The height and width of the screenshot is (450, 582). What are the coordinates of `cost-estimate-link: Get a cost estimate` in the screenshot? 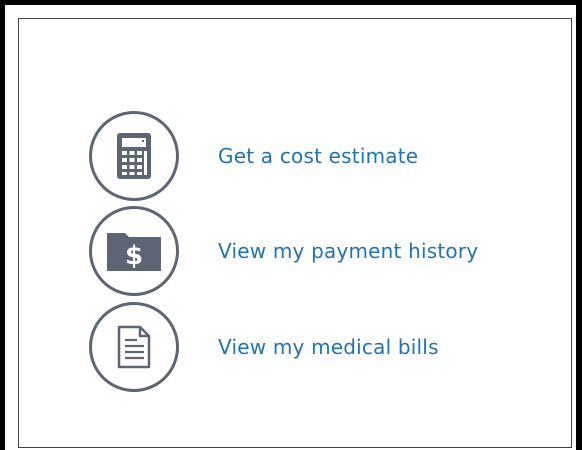 It's located at (253, 156).